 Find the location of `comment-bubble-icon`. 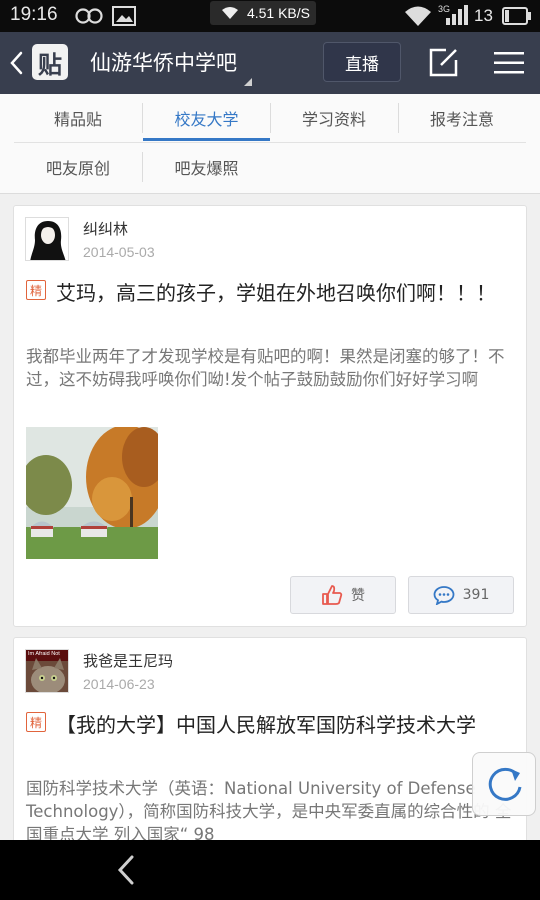

comment-bubble-icon is located at coordinates (444, 595).